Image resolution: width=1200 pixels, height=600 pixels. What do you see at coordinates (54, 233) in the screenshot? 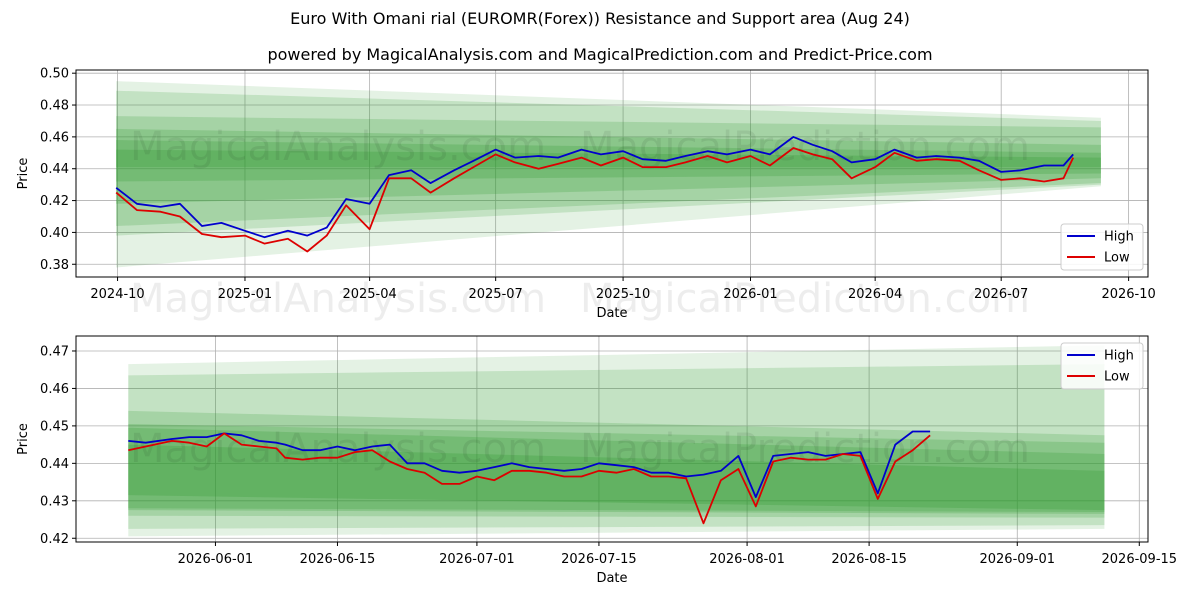
I see `y-tick-label: 0.40` at bounding box center [54, 233].